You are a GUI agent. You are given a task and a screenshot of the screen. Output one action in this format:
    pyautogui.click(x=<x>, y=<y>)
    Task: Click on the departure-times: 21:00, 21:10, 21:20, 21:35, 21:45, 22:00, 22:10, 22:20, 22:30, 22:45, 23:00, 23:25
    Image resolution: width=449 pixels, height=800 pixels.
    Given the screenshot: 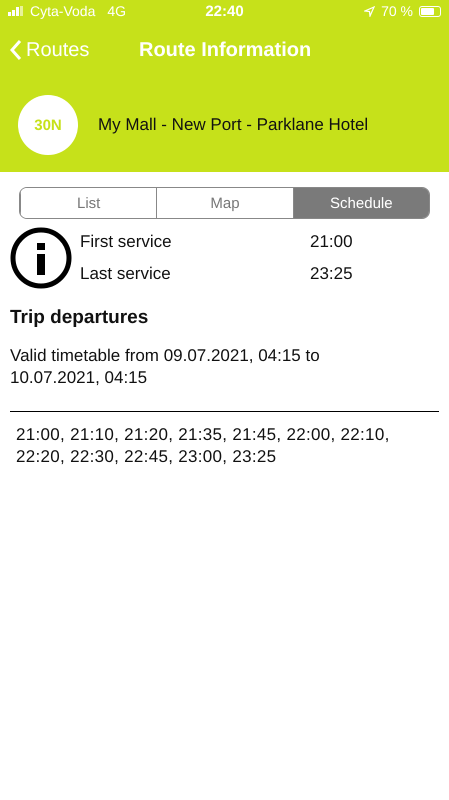 What is the action you would take?
    pyautogui.click(x=203, y=446)
    